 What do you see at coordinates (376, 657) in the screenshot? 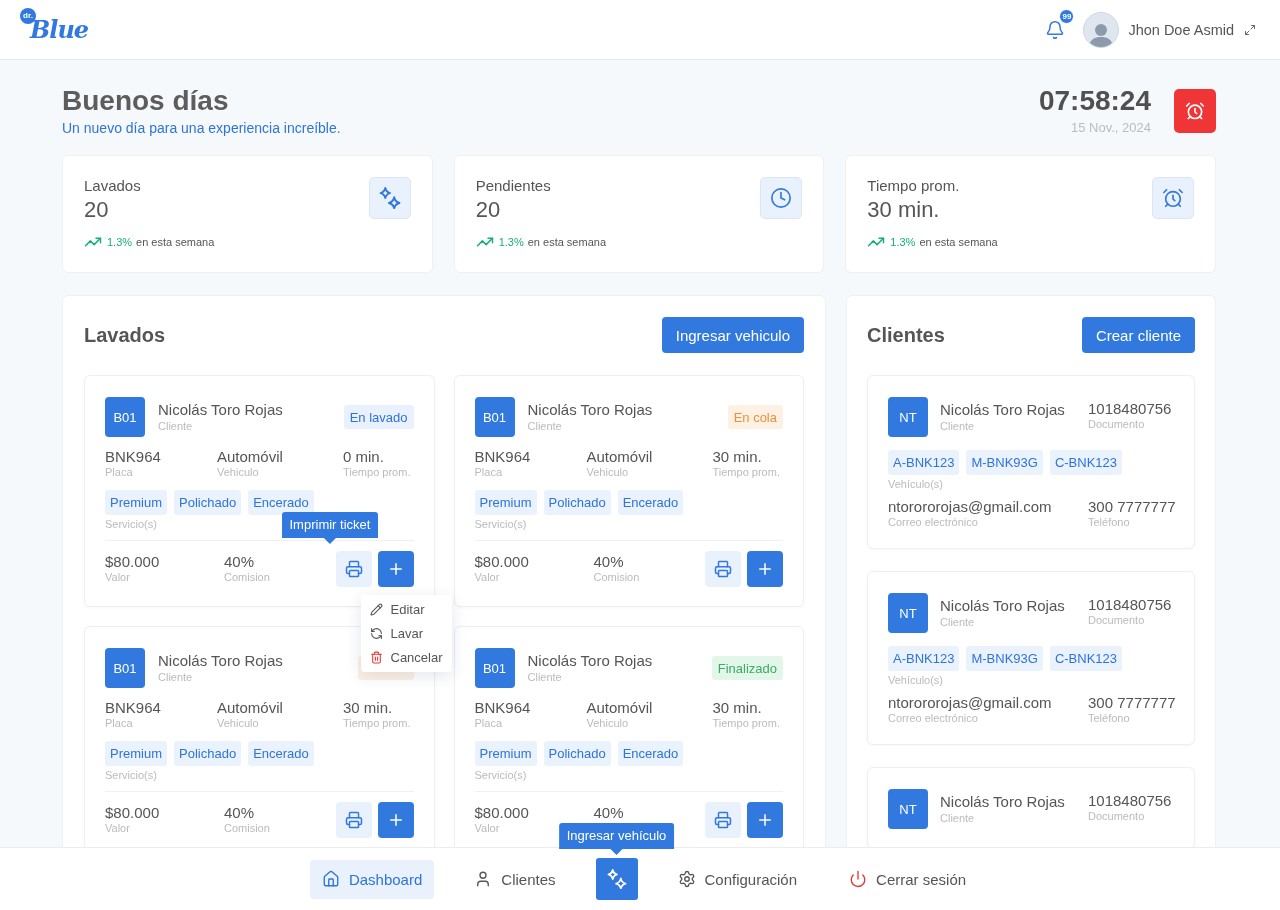
I see `trash-icon` at bounding box center [376, 657].